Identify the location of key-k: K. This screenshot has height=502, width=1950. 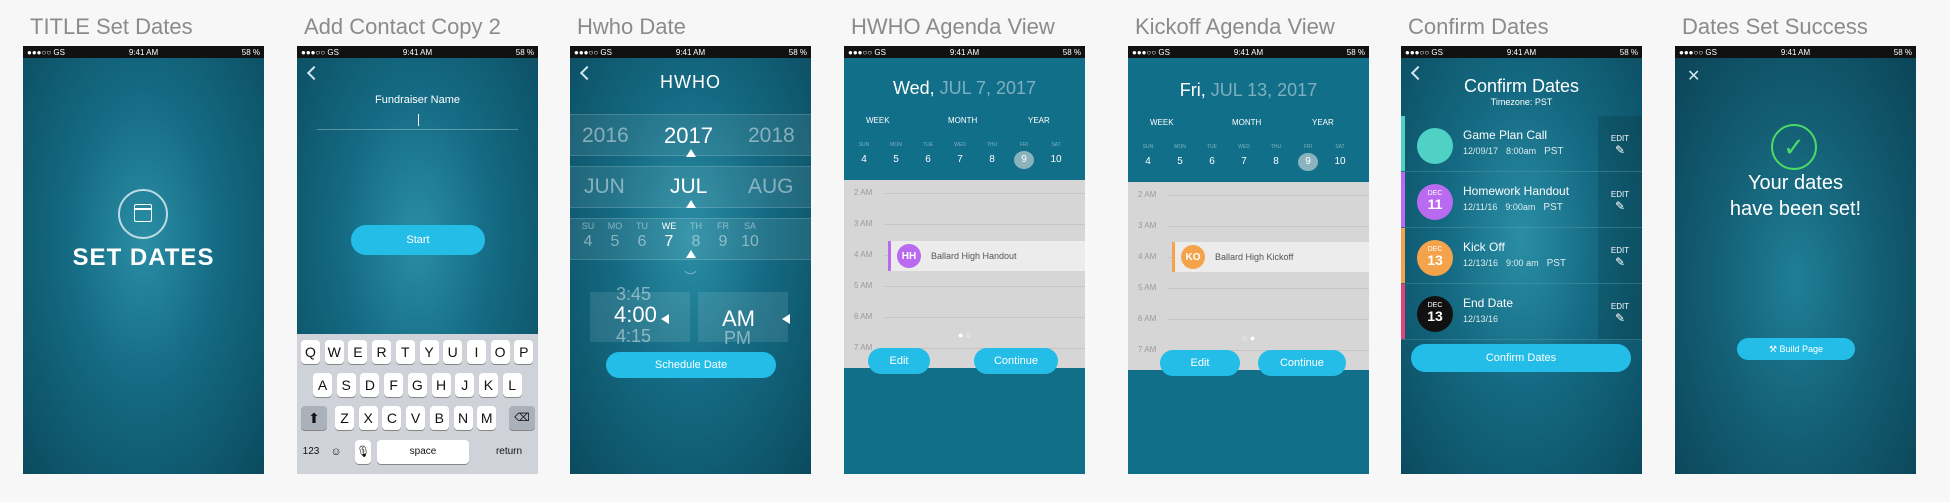
(488, 385).